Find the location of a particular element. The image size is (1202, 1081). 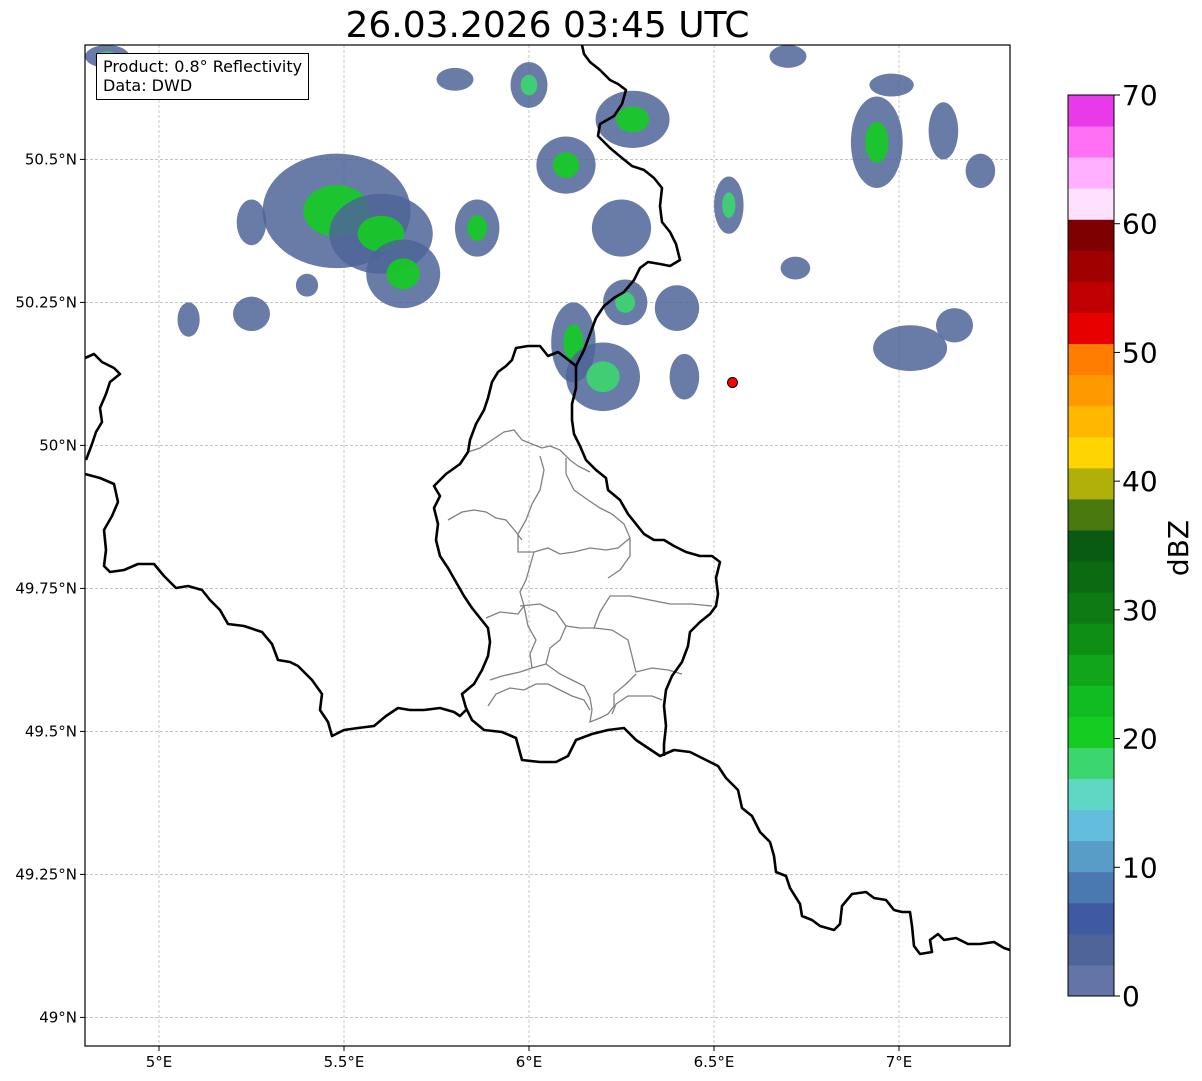

colorbar-tick-label: 0 is located at coordinates (1131, 996).